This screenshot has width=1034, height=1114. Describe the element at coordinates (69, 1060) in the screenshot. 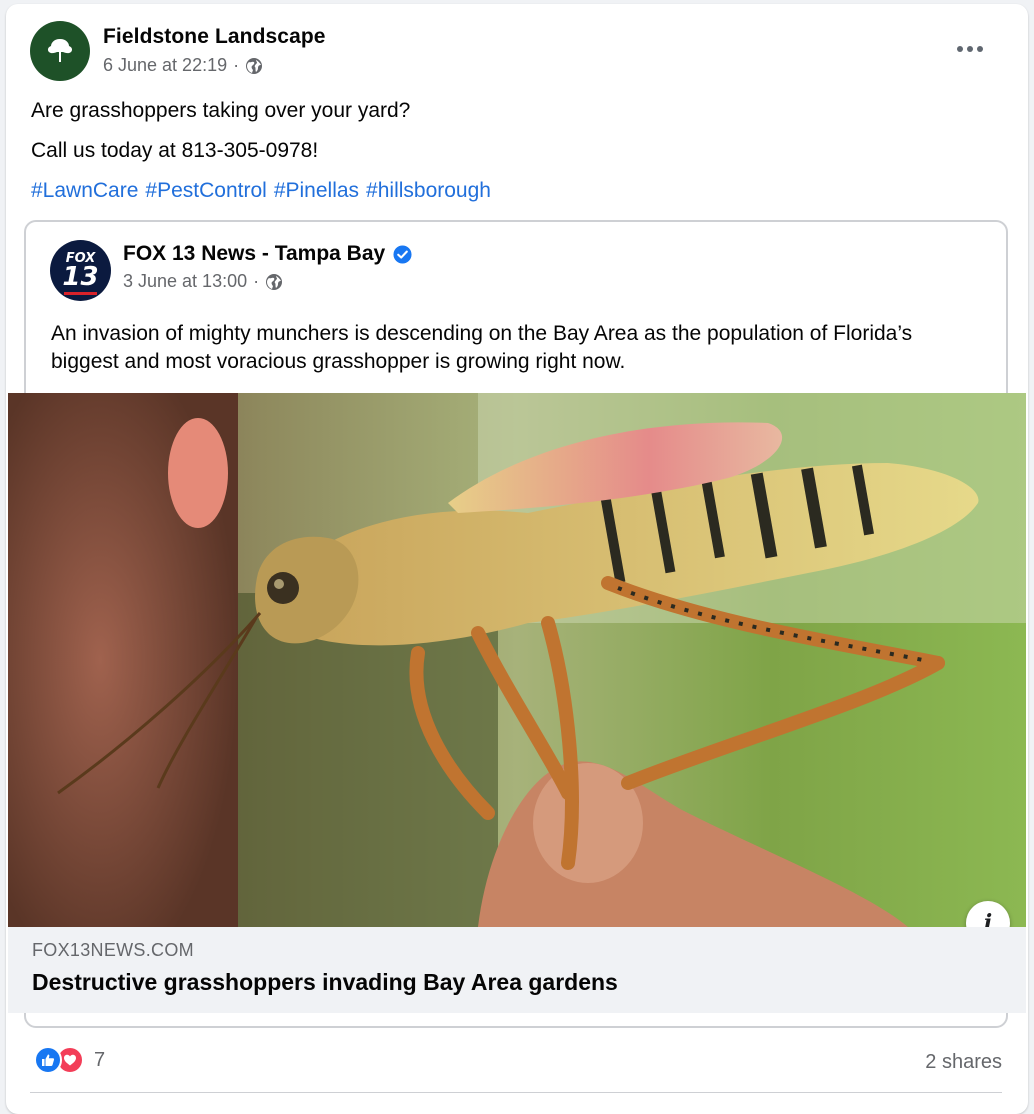

I see `reactions-summary: 7` at that location.